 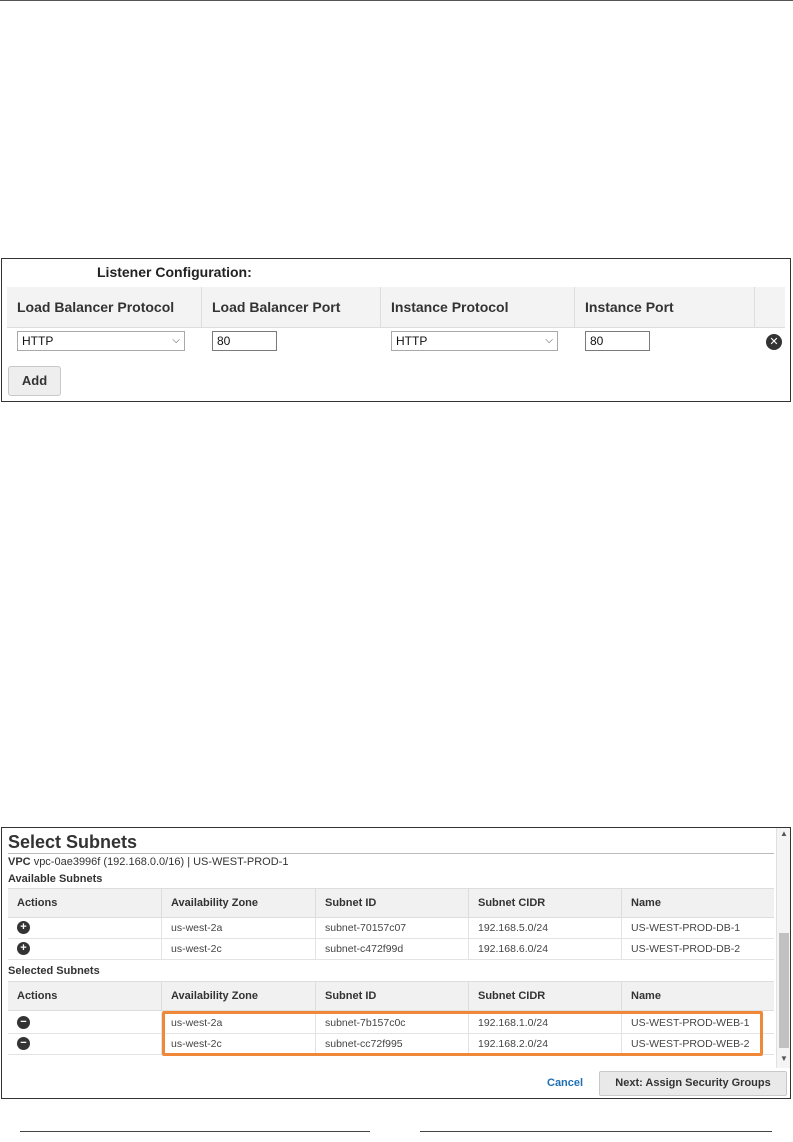 What do you see at coordinates (38, 341) in the screenshot?
I see `lb-protocol-value: HTTP` at bounding box center [38, 341].